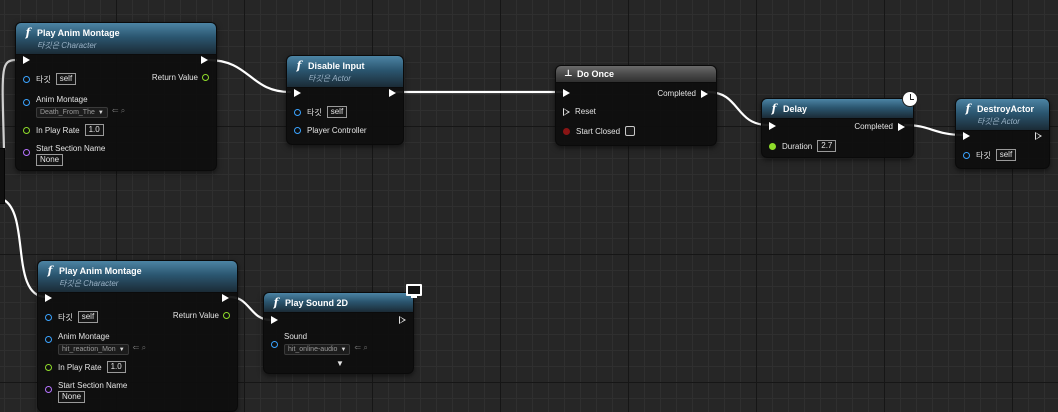 This screenshot has height=412, width=1058. Describe the element at coordinates (336, 65) in the screenshot. I see `node-title: Disable Input` at that location.